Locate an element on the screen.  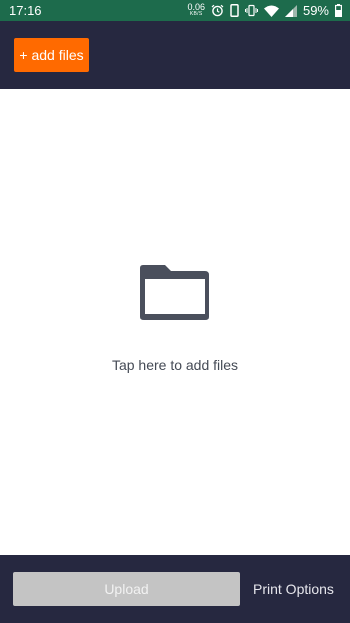
signal-icon is located at coordinates (290, 10).